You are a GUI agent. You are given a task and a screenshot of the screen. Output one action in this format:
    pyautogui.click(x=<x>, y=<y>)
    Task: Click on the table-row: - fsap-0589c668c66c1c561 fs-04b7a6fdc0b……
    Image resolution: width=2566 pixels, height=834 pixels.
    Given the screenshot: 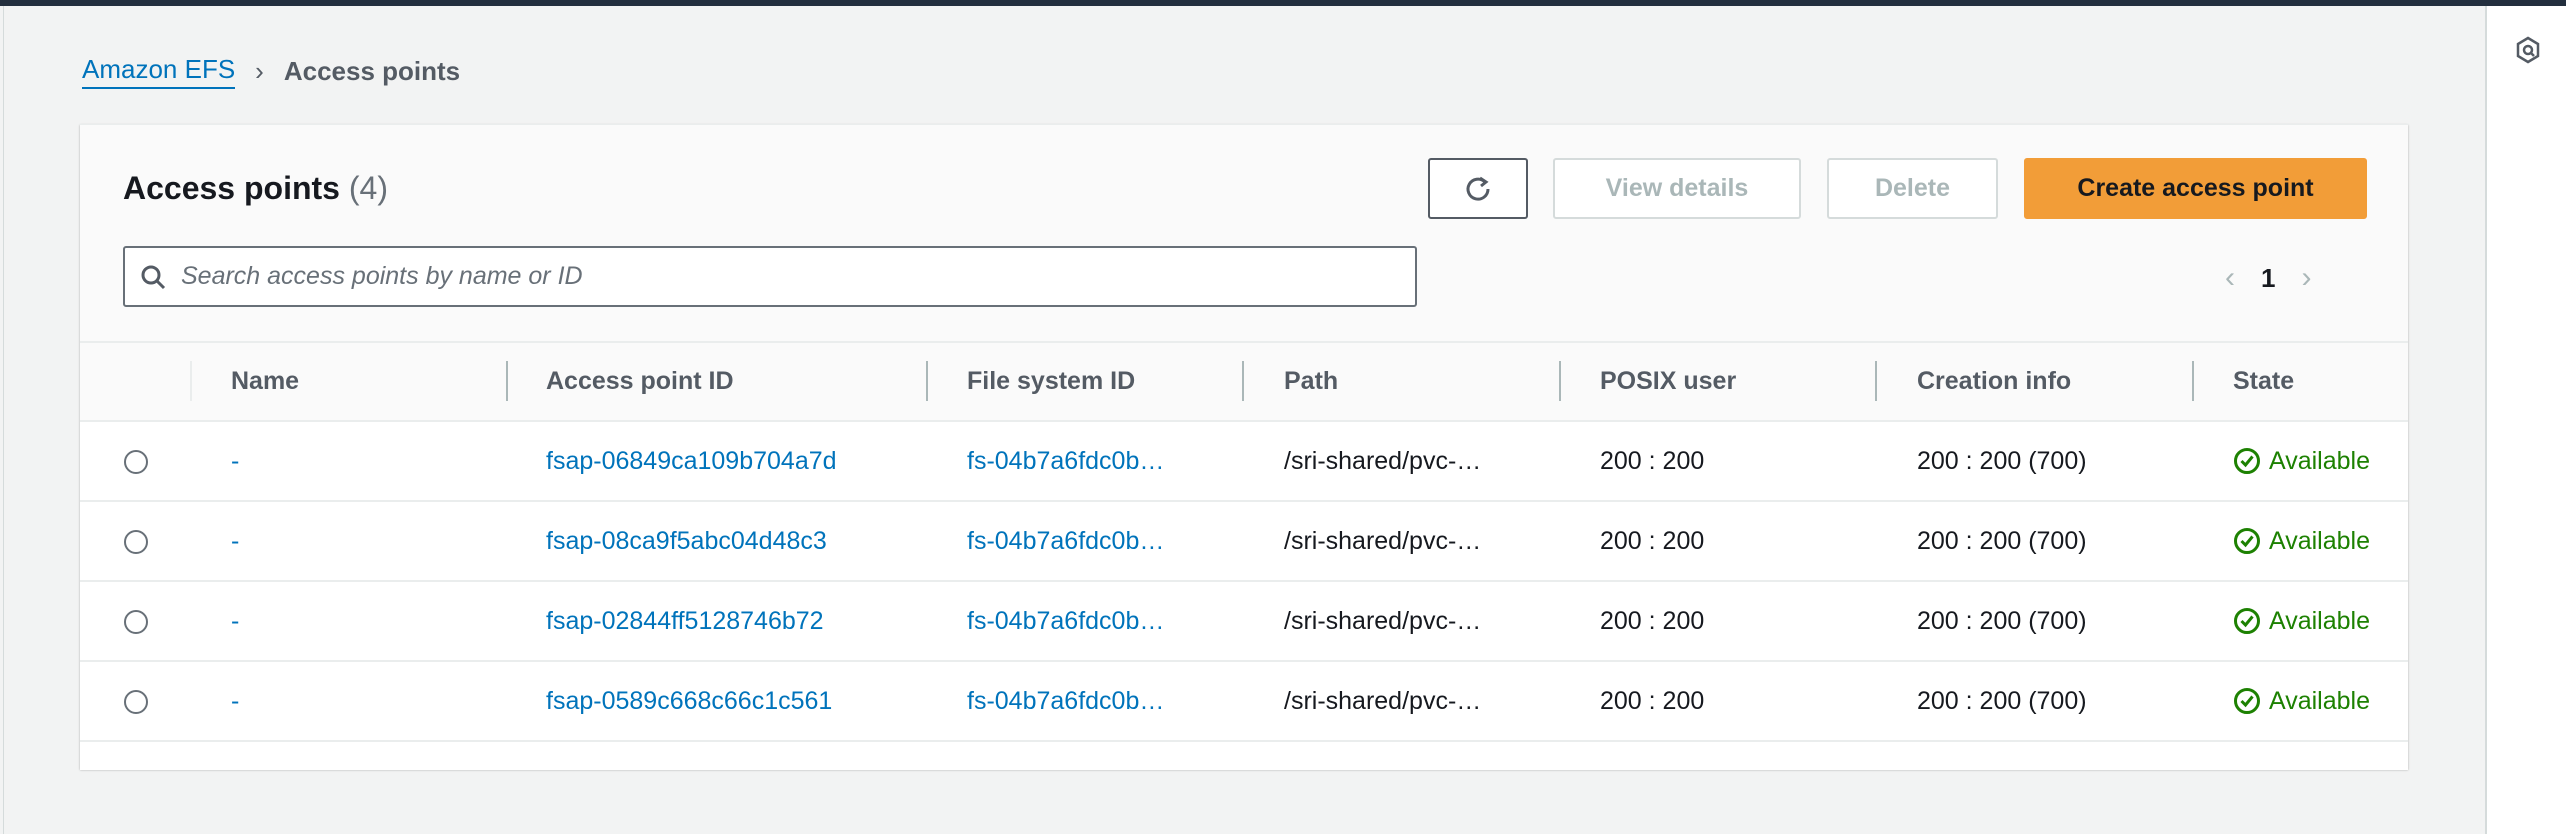 What is the action you would take?
    pyautogui.click(x=1244, y=700)
    